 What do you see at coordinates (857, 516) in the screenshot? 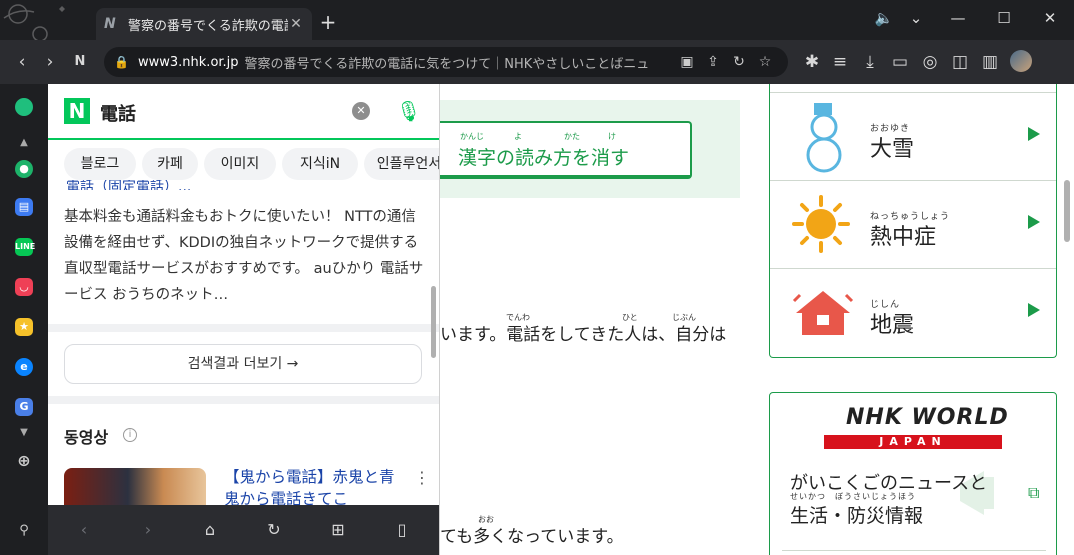
I see `world-text-line2: 生活・防災情報` at bounding box center [857, 516].